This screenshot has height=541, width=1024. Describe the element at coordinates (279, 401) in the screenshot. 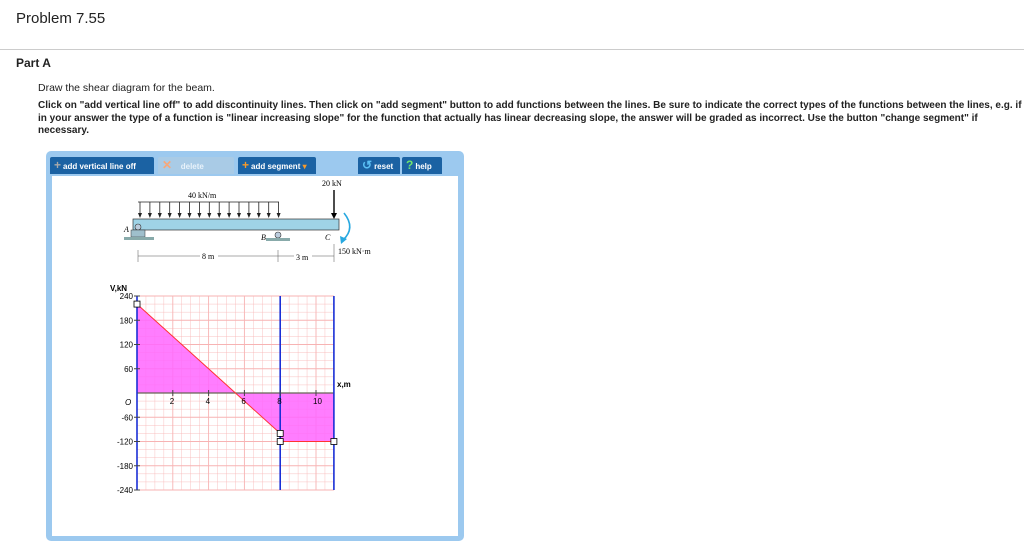

I see `x-tick-label: 8` at that location.